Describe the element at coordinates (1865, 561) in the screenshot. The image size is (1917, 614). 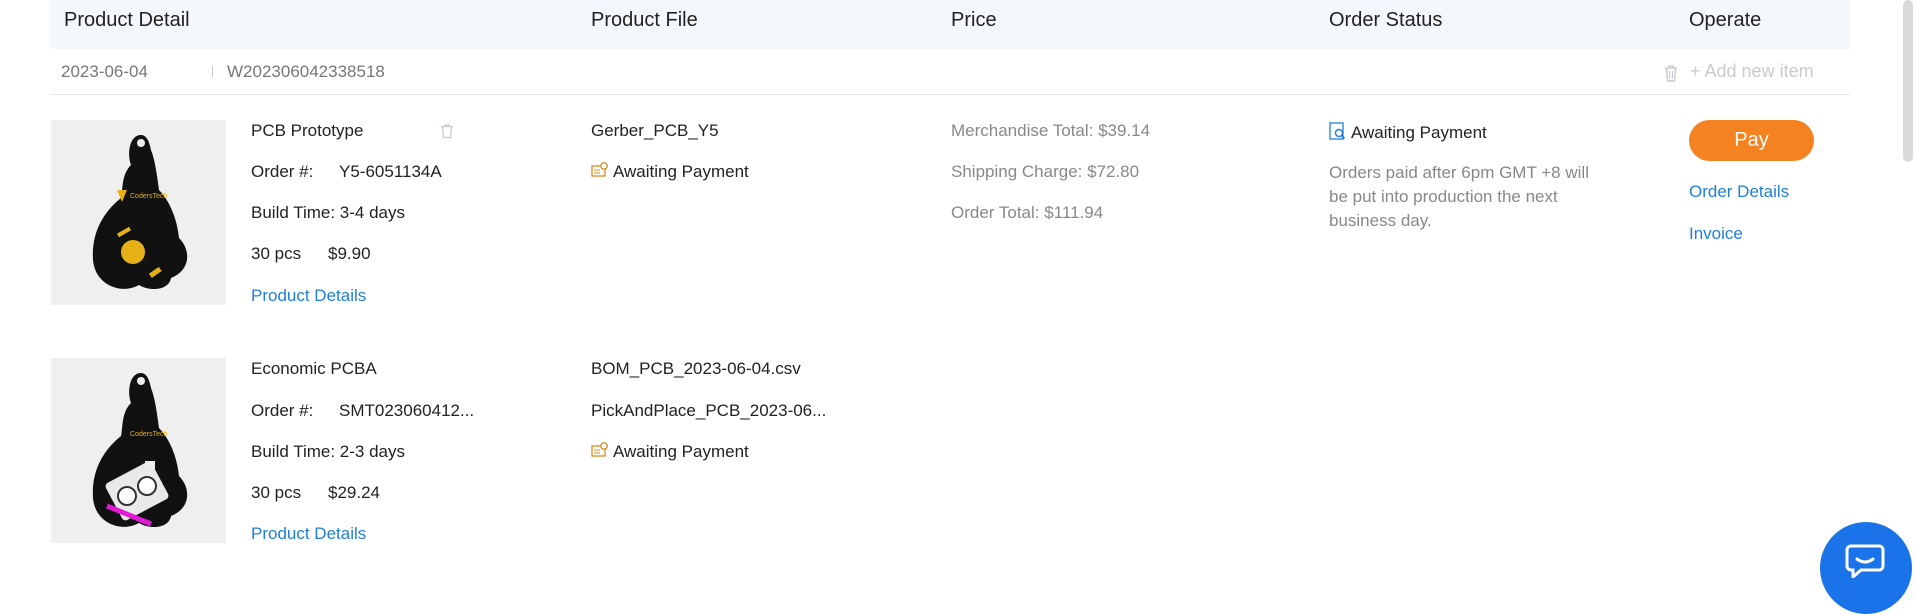
I see `chat-icon` at that location.